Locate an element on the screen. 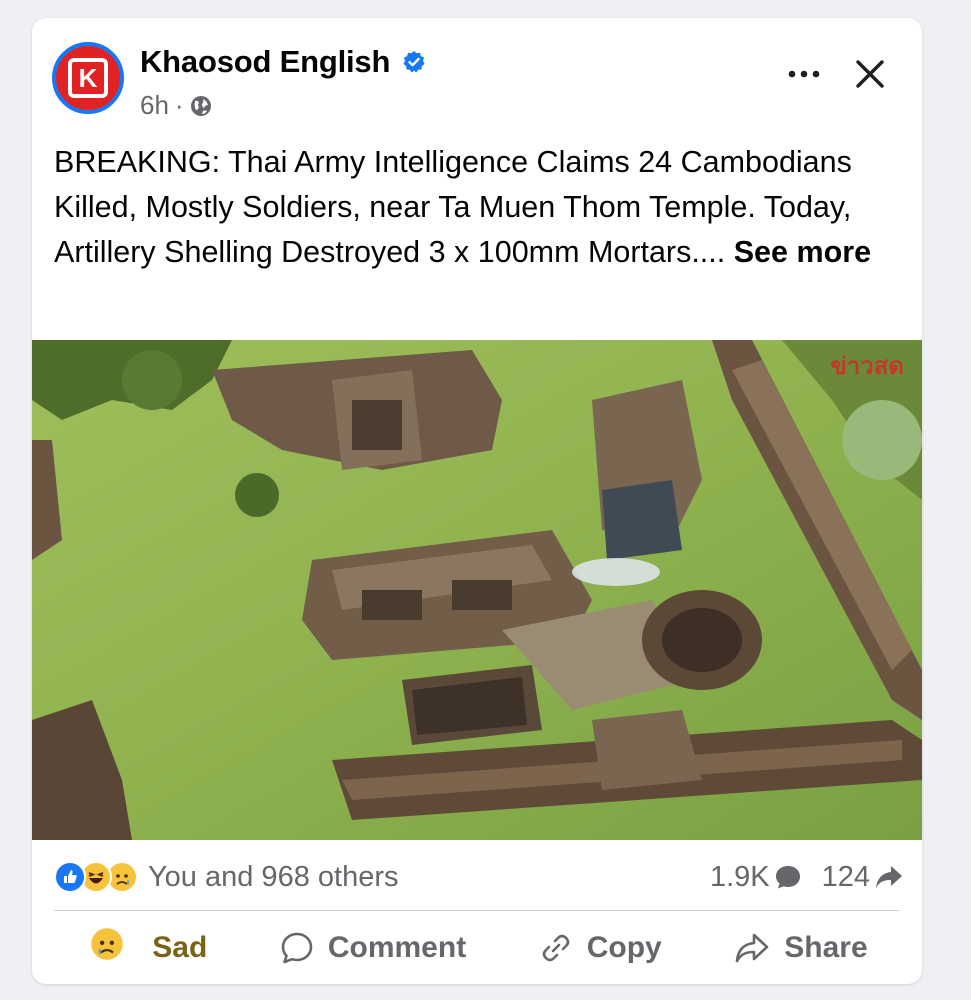 The width and height of the screenshot is (971, 1000). share-label: Share is located at coordinates (826, 947).